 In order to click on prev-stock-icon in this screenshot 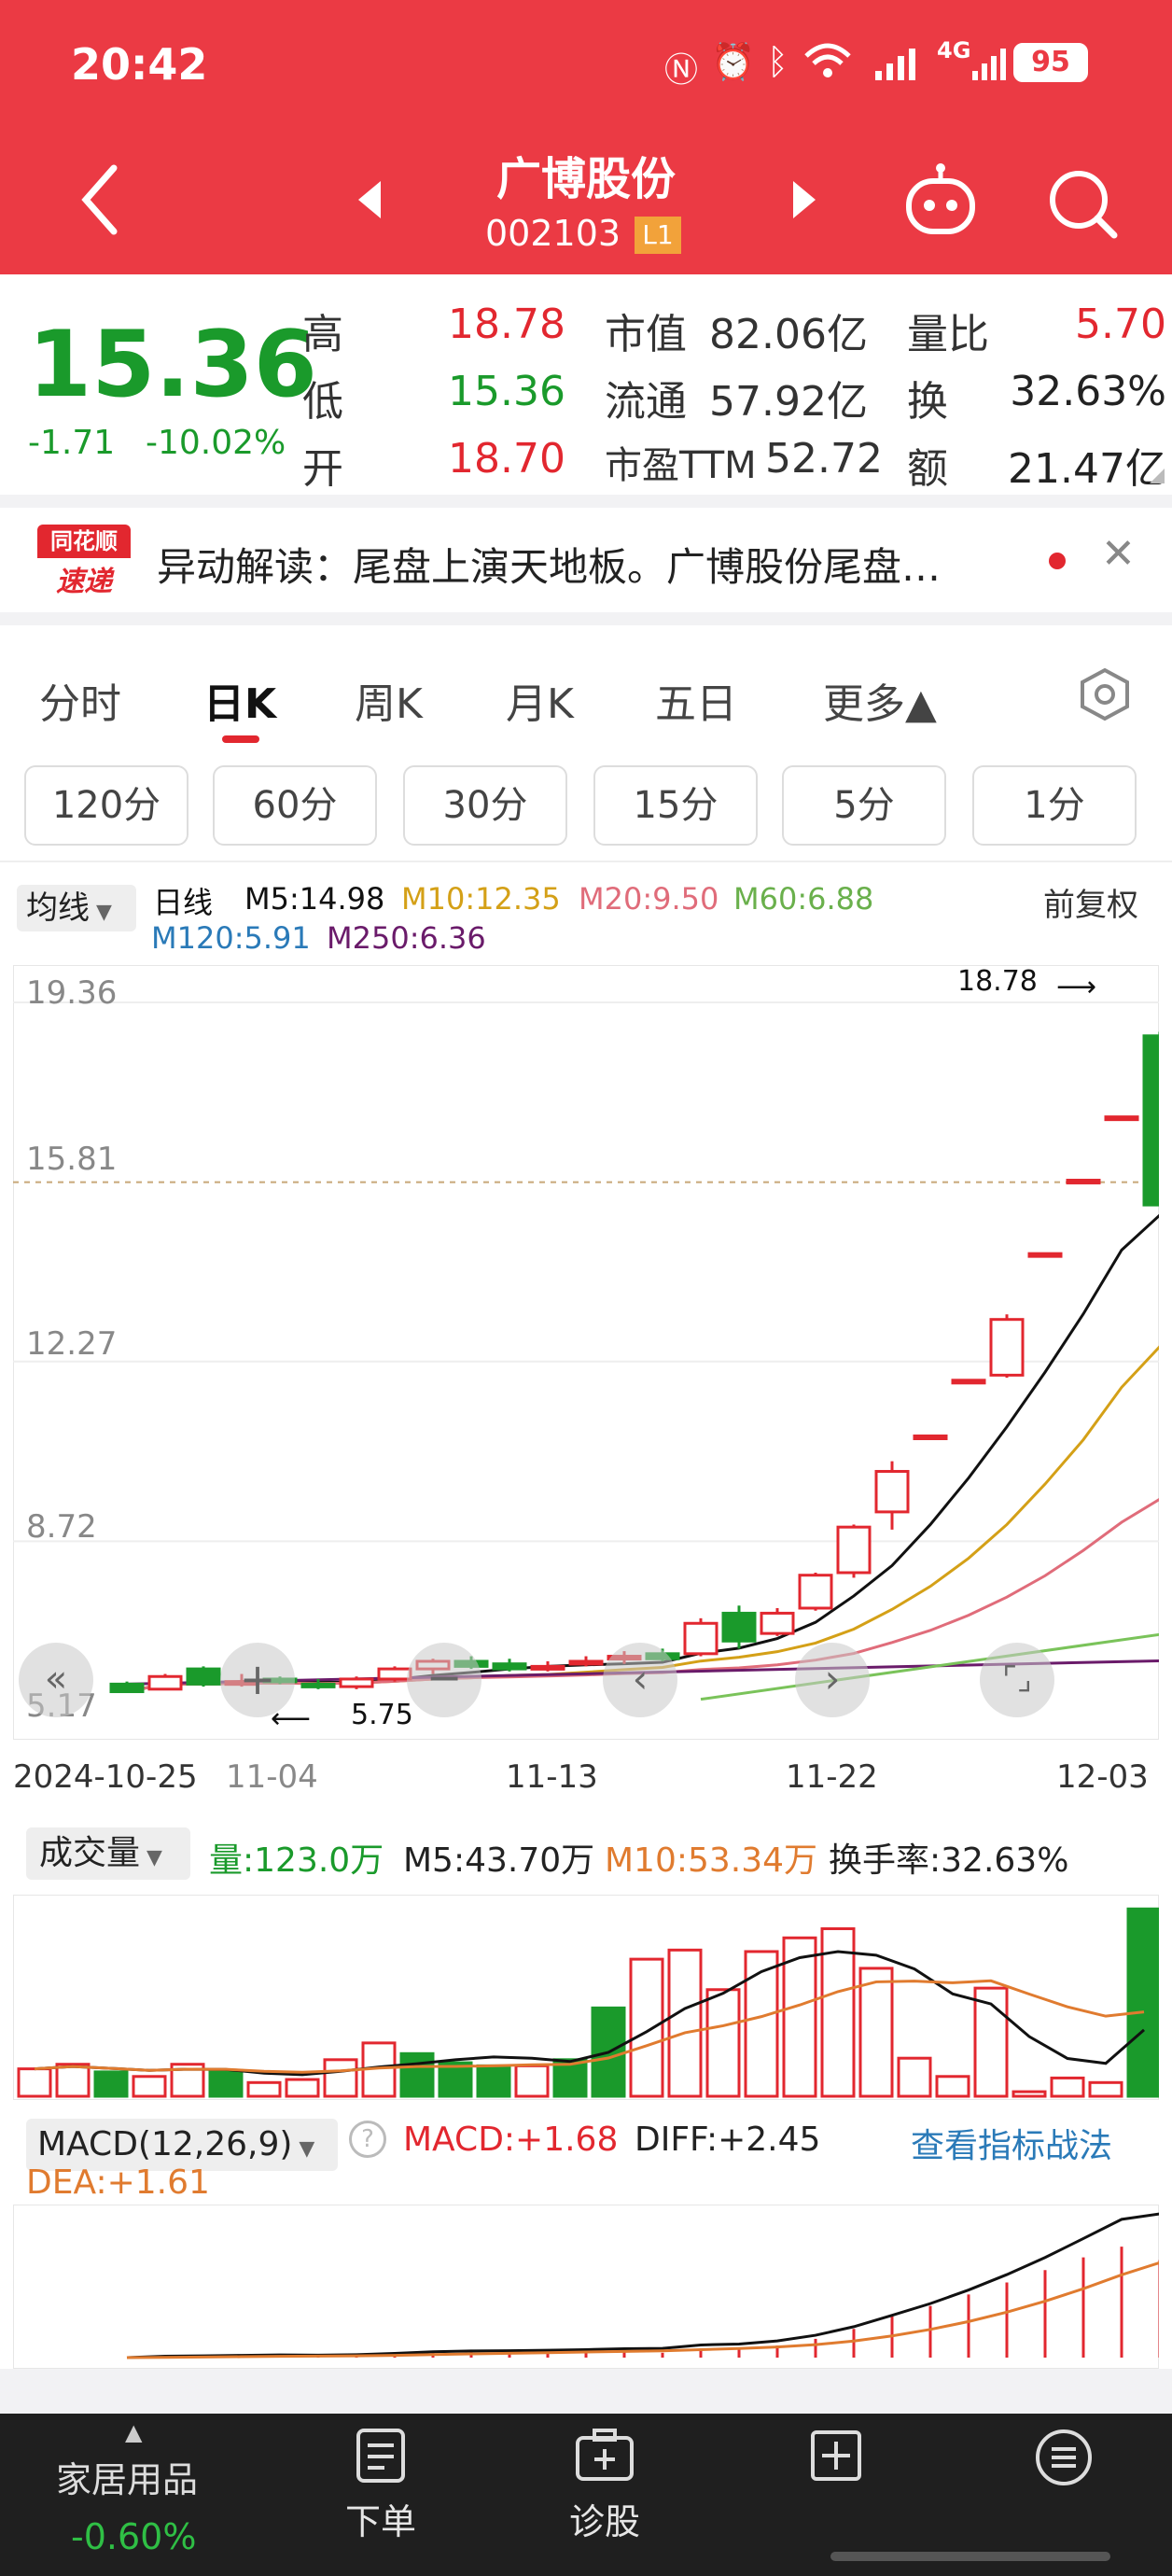, I will do `click(369, 201)`.